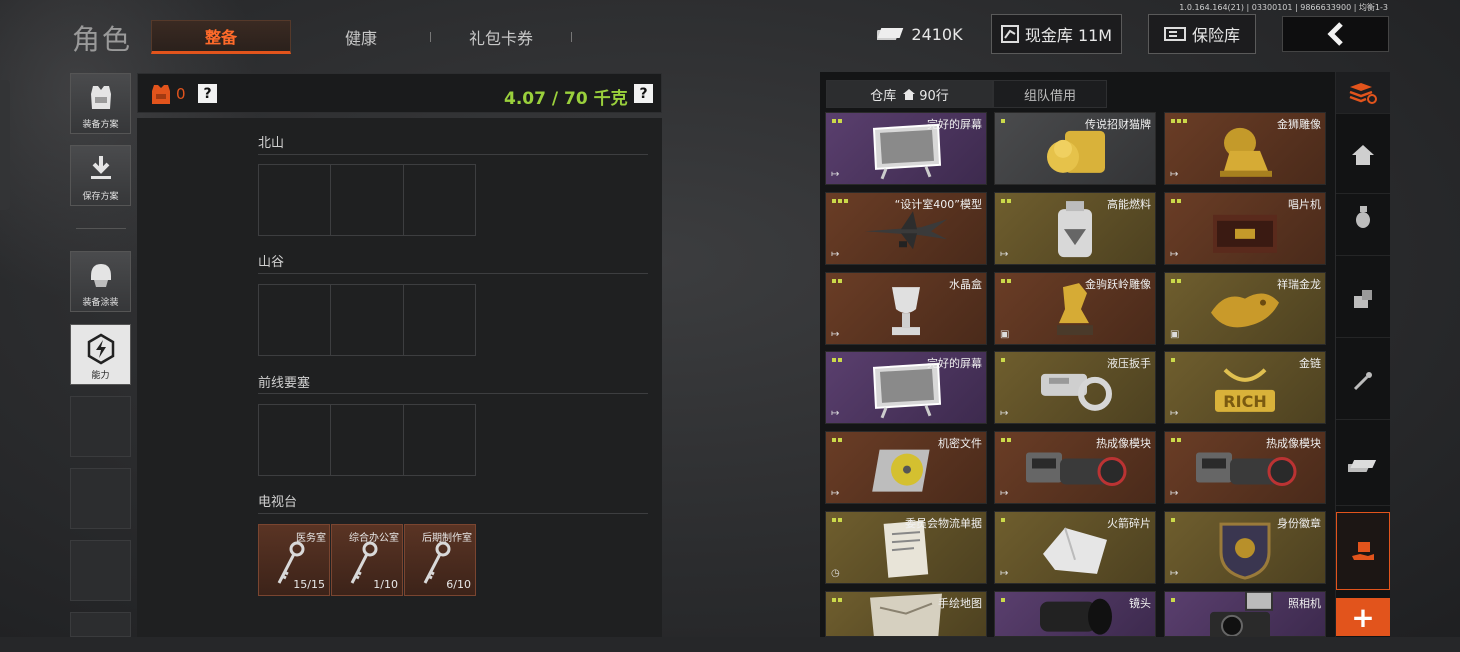 The image size is (1460, 652). What do you see at coordinates (1245, 228) in the screenshot?
I see `storage-item: 唱片机 ↦` at bounding box center [1245, 228].